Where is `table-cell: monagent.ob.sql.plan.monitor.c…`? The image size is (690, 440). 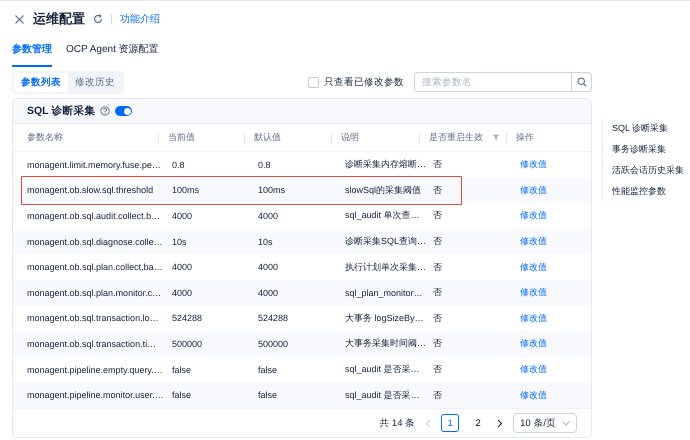
table-cell: monagent.ob.sql.plan.monitor.c… is located at coordinates (94, 293).